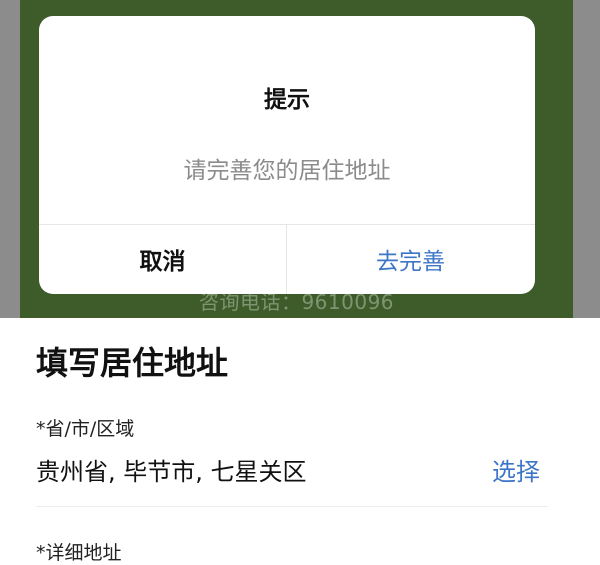 The image size is (600, 565). Describe the element at coordinates (410, 259) in the screenshot. I see `complete-address-button: 去完善` at that location.